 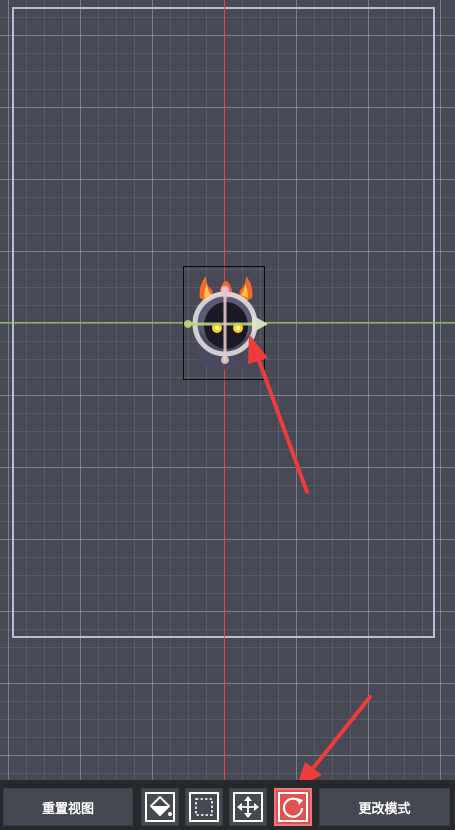 What do you see at coordinates (68, 807) in the screenshot?
I see `reset-view-button: 重置视图` at bounding box center [68, 807].